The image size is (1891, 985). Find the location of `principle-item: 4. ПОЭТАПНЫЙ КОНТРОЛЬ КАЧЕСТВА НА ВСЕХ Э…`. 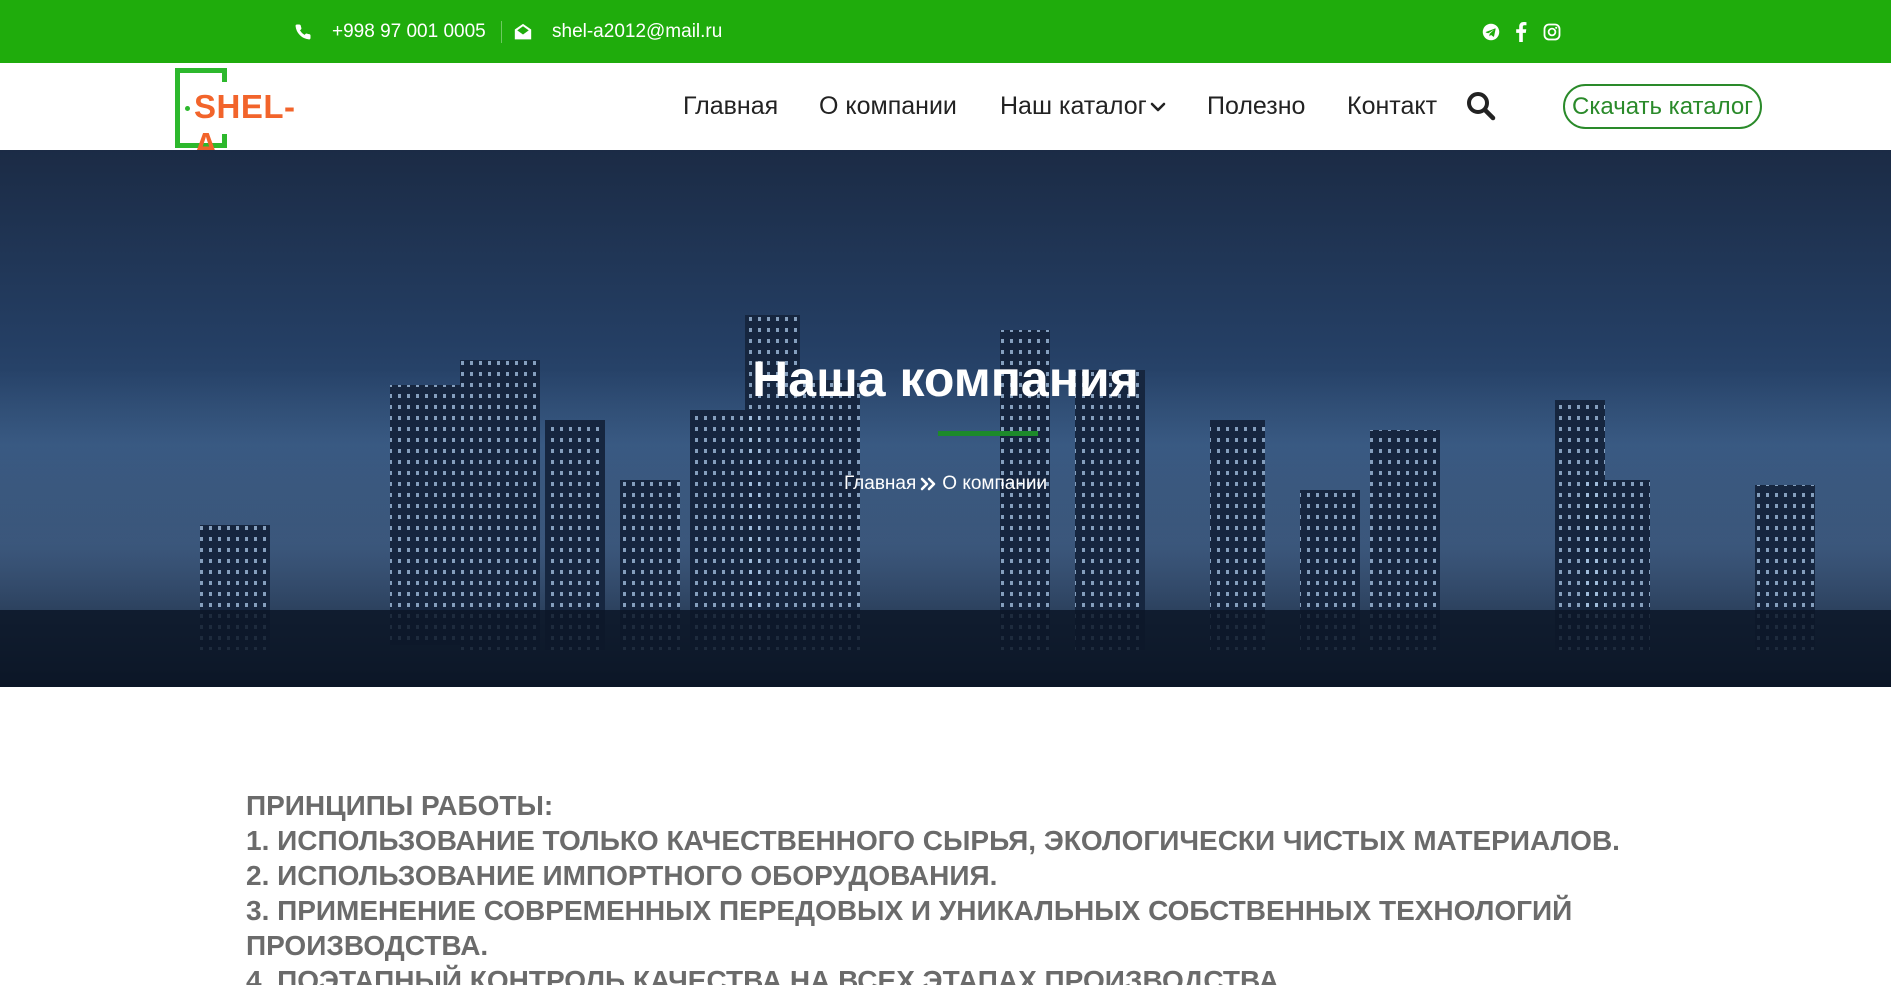

principle-item: 4. ПОЭТАПНЫЙ КОНТРОЛЬ КАЧЕСТВА НА ВСЕХ Э… is located at coordinates (766, 975).